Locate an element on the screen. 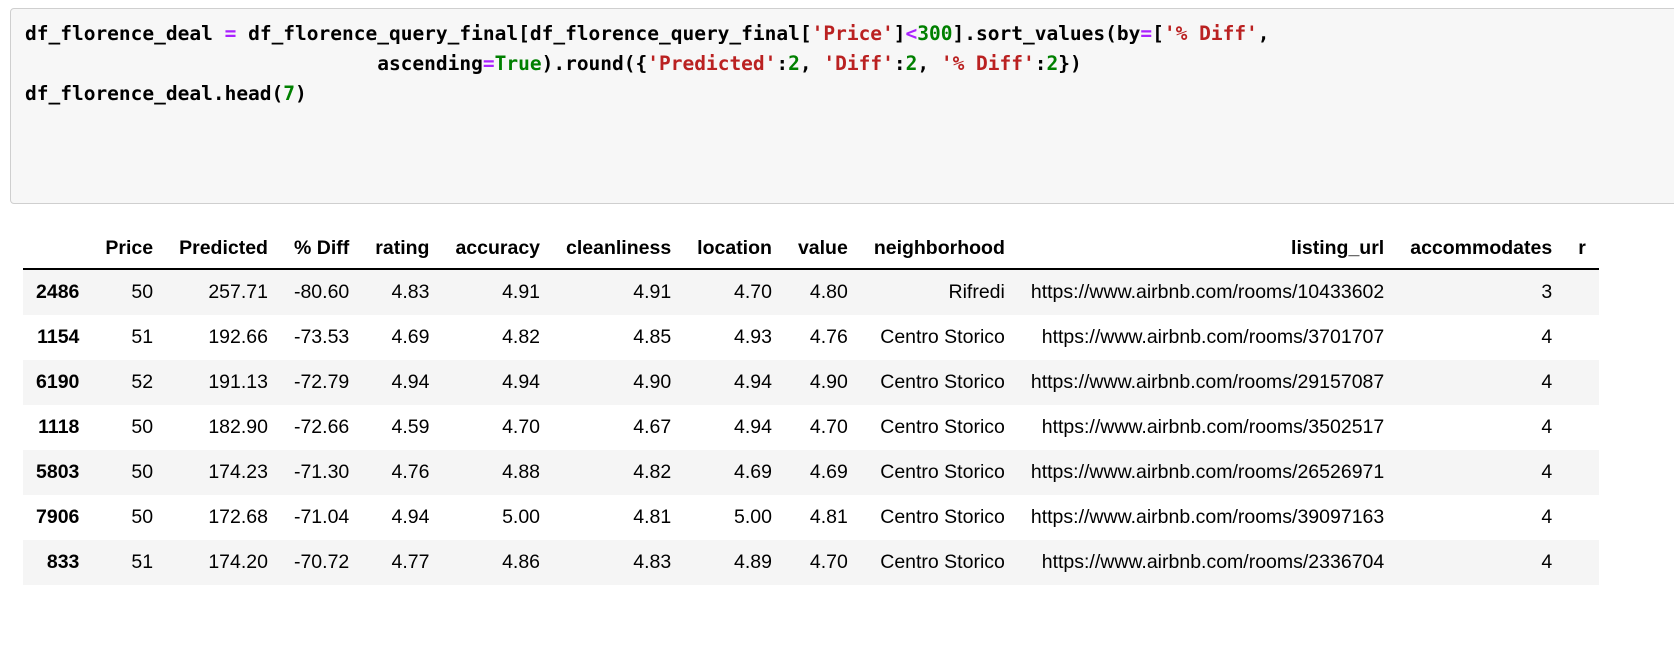  code-token-str: '% Diff' is located at coordinates (987, 63).